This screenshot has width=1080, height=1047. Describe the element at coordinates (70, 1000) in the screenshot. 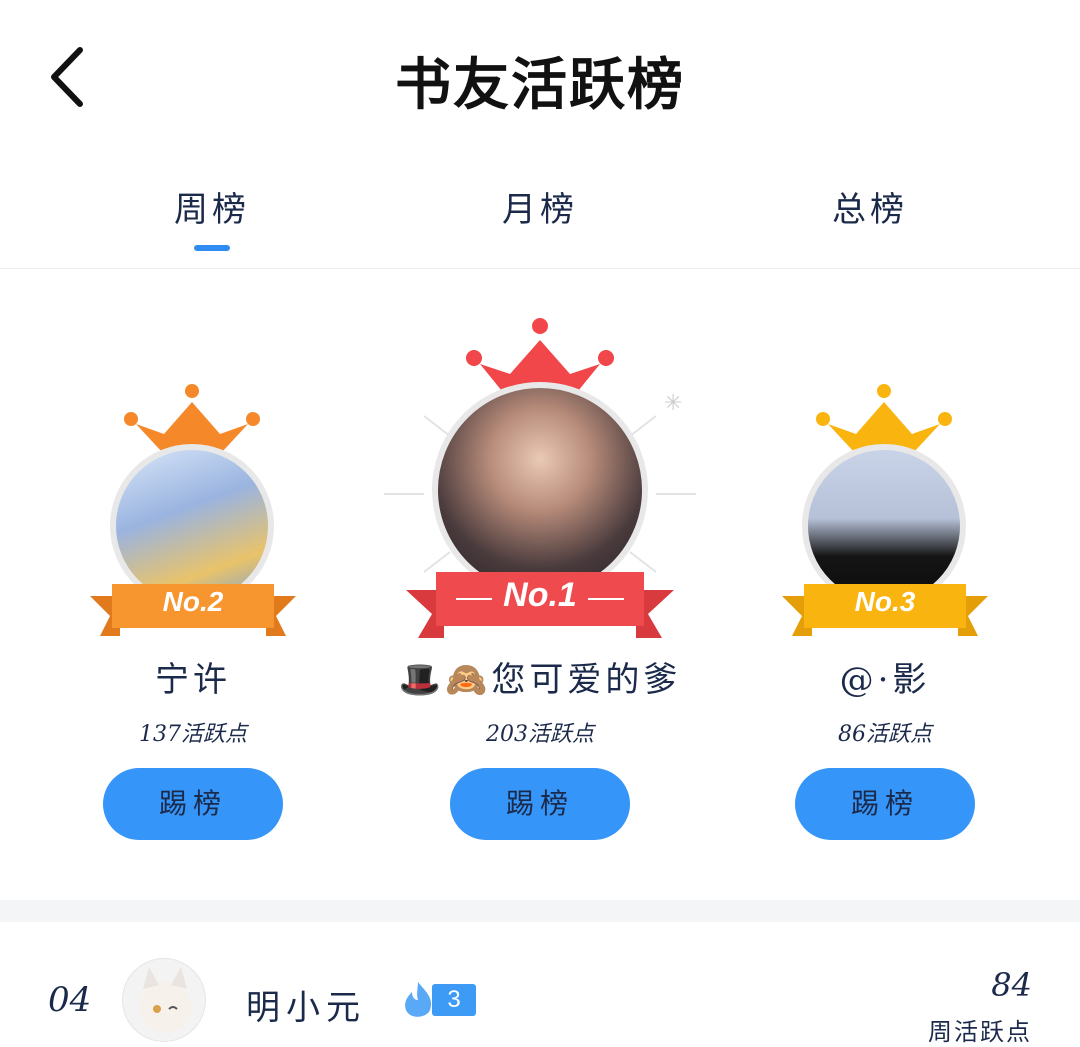

I see `rank-number: 04` at that location.